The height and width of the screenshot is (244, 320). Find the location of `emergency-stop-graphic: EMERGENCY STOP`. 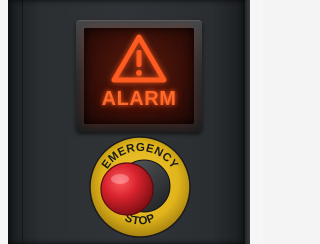

emergency-stop-graphic: EMERGENCY STOP is located at coordinates (140, 187).